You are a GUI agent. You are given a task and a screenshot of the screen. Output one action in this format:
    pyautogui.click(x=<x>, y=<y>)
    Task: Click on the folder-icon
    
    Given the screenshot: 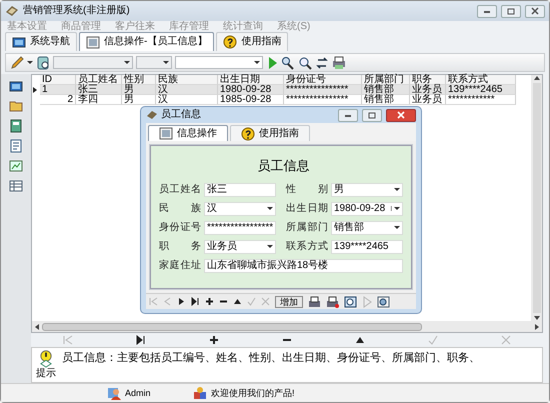 What is the action you would take?
    pyautogui.click(x=16, y=106)
    